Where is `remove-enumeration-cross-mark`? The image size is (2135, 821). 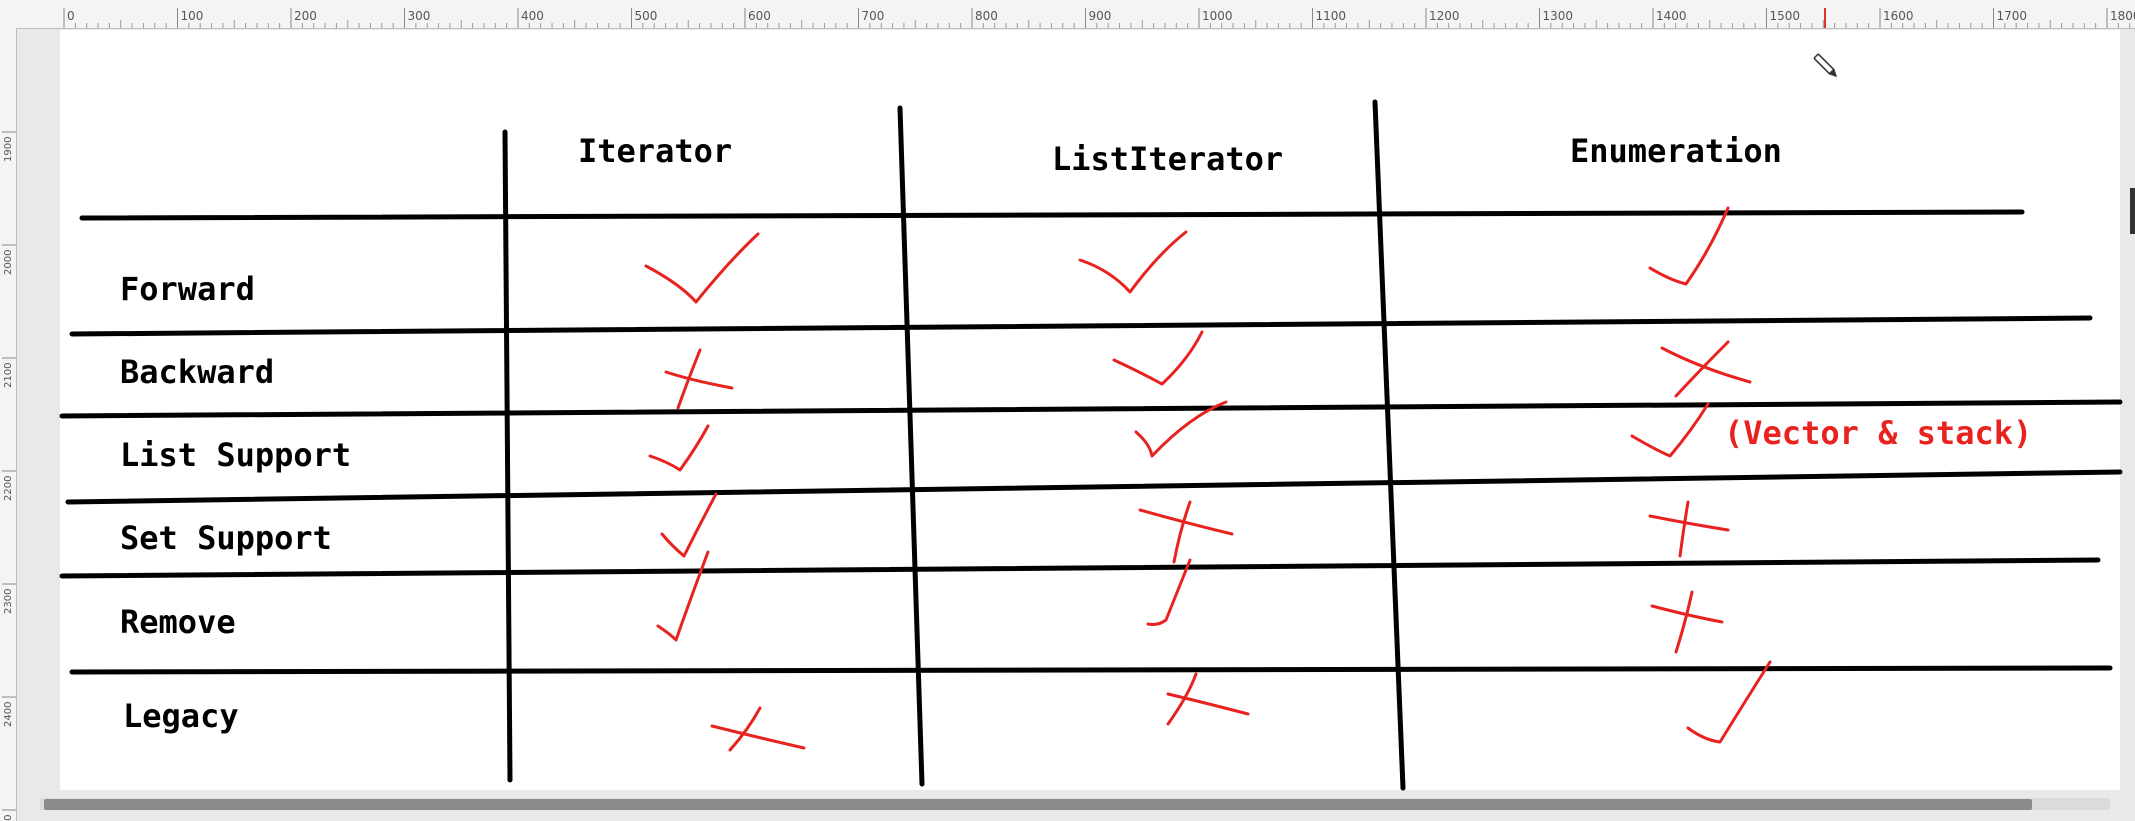
remove-enumeration-cross-mark is located at coordinates (1687, 622).